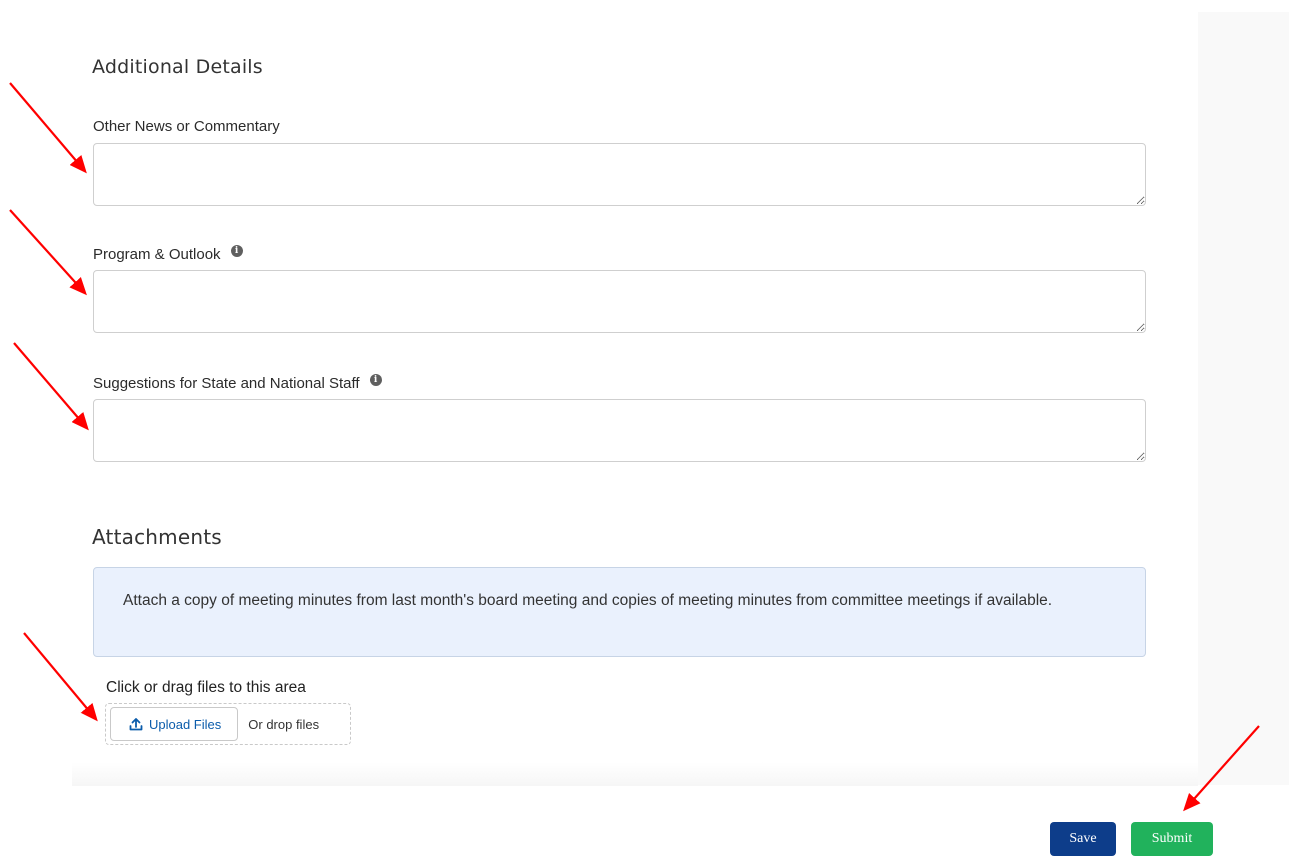 The image size is (1289, 856). I want to click on save-button: Save, so click(1083, 839).